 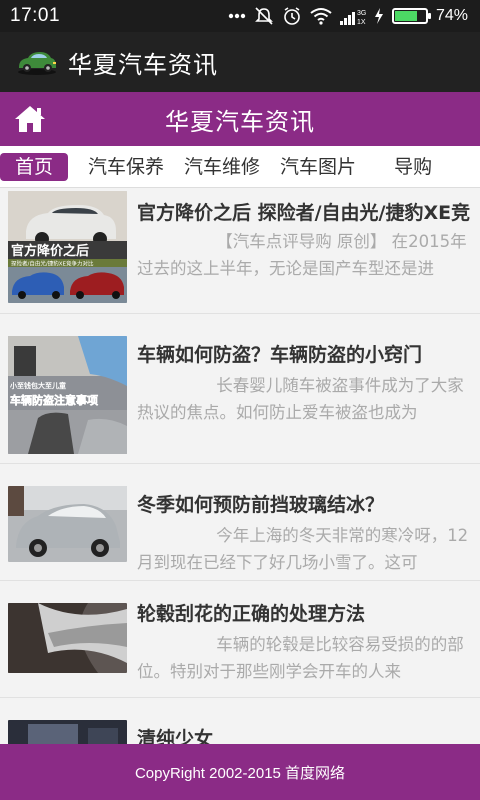 What do you see at coordinates (35, 15) in the screenshot?
I see `status-time: 17:01` at bounding box center [35, 15].